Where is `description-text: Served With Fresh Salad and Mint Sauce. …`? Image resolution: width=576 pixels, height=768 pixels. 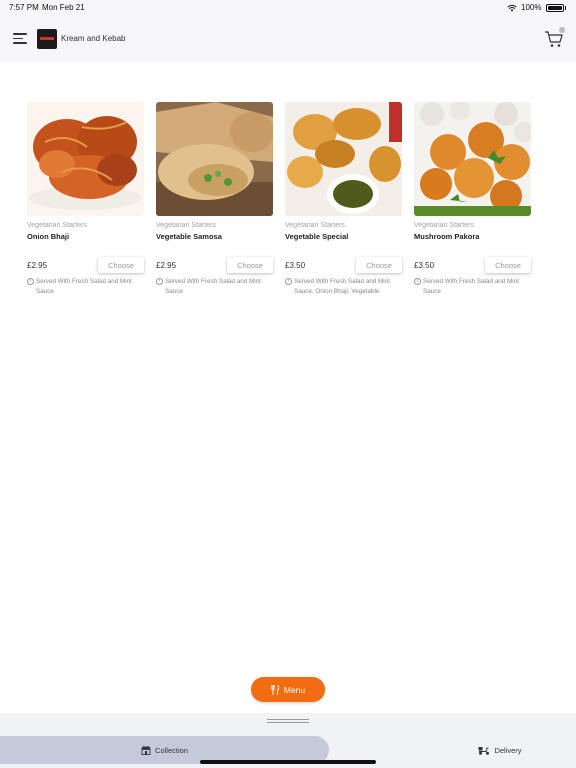
description-text: Served With Fresh Salad and Mint Sauce. … is located at coordinates (342, 286).